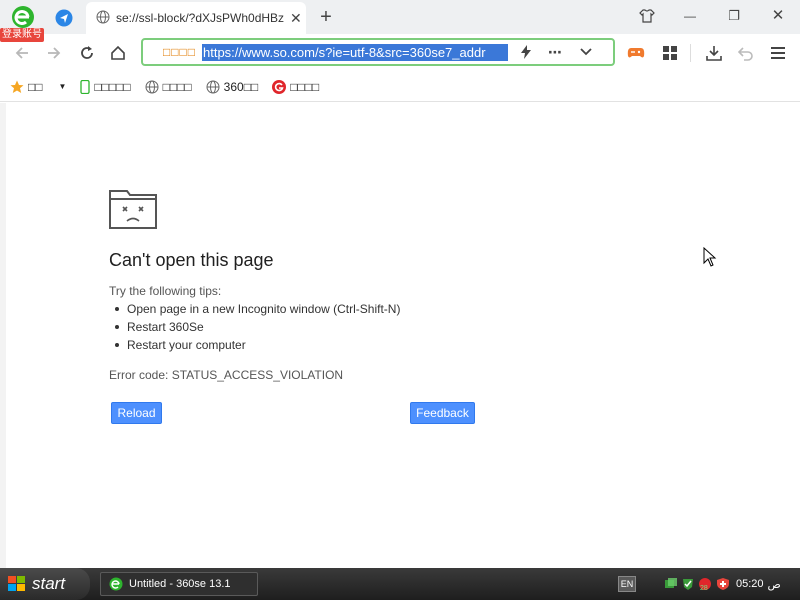 The width and height of the screenshot is (800, 600). What do you see at coordinates (63, 86) in the screenshot?
I see `caret-down-icon: ▼` at bounding box center [63, 86].